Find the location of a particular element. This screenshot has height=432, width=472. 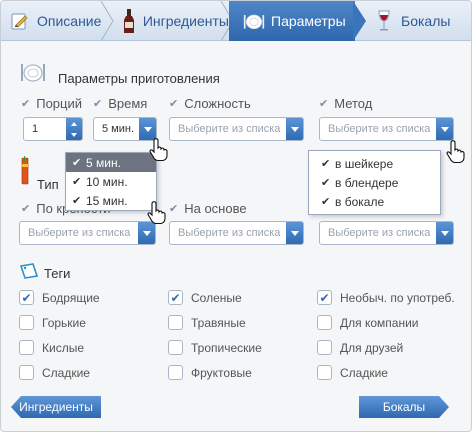

time-option-label: 10 мин. is located at coordinates (107, 181).